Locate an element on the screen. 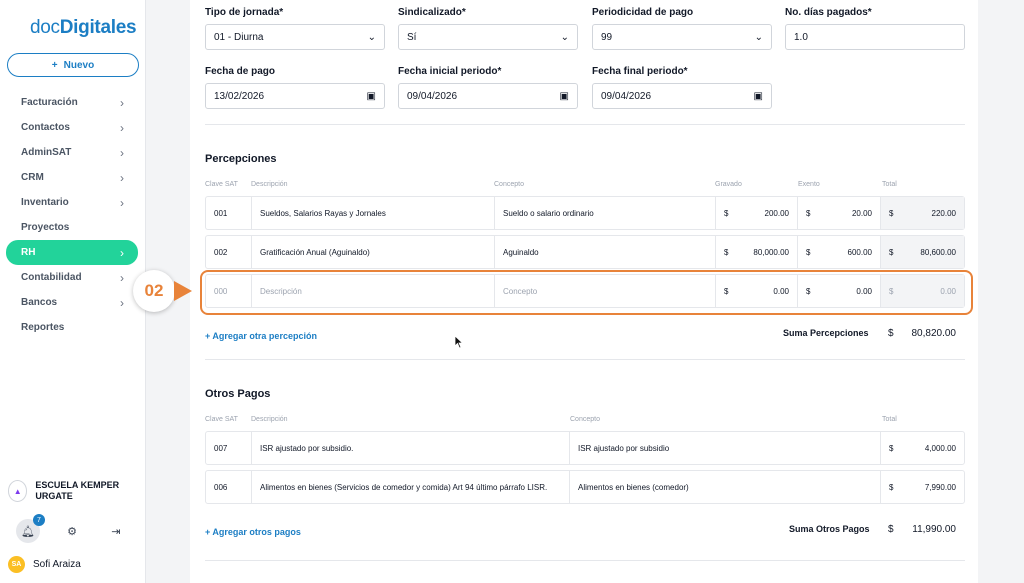  new-button: + Nuevo is located at coordinates (73, 65).